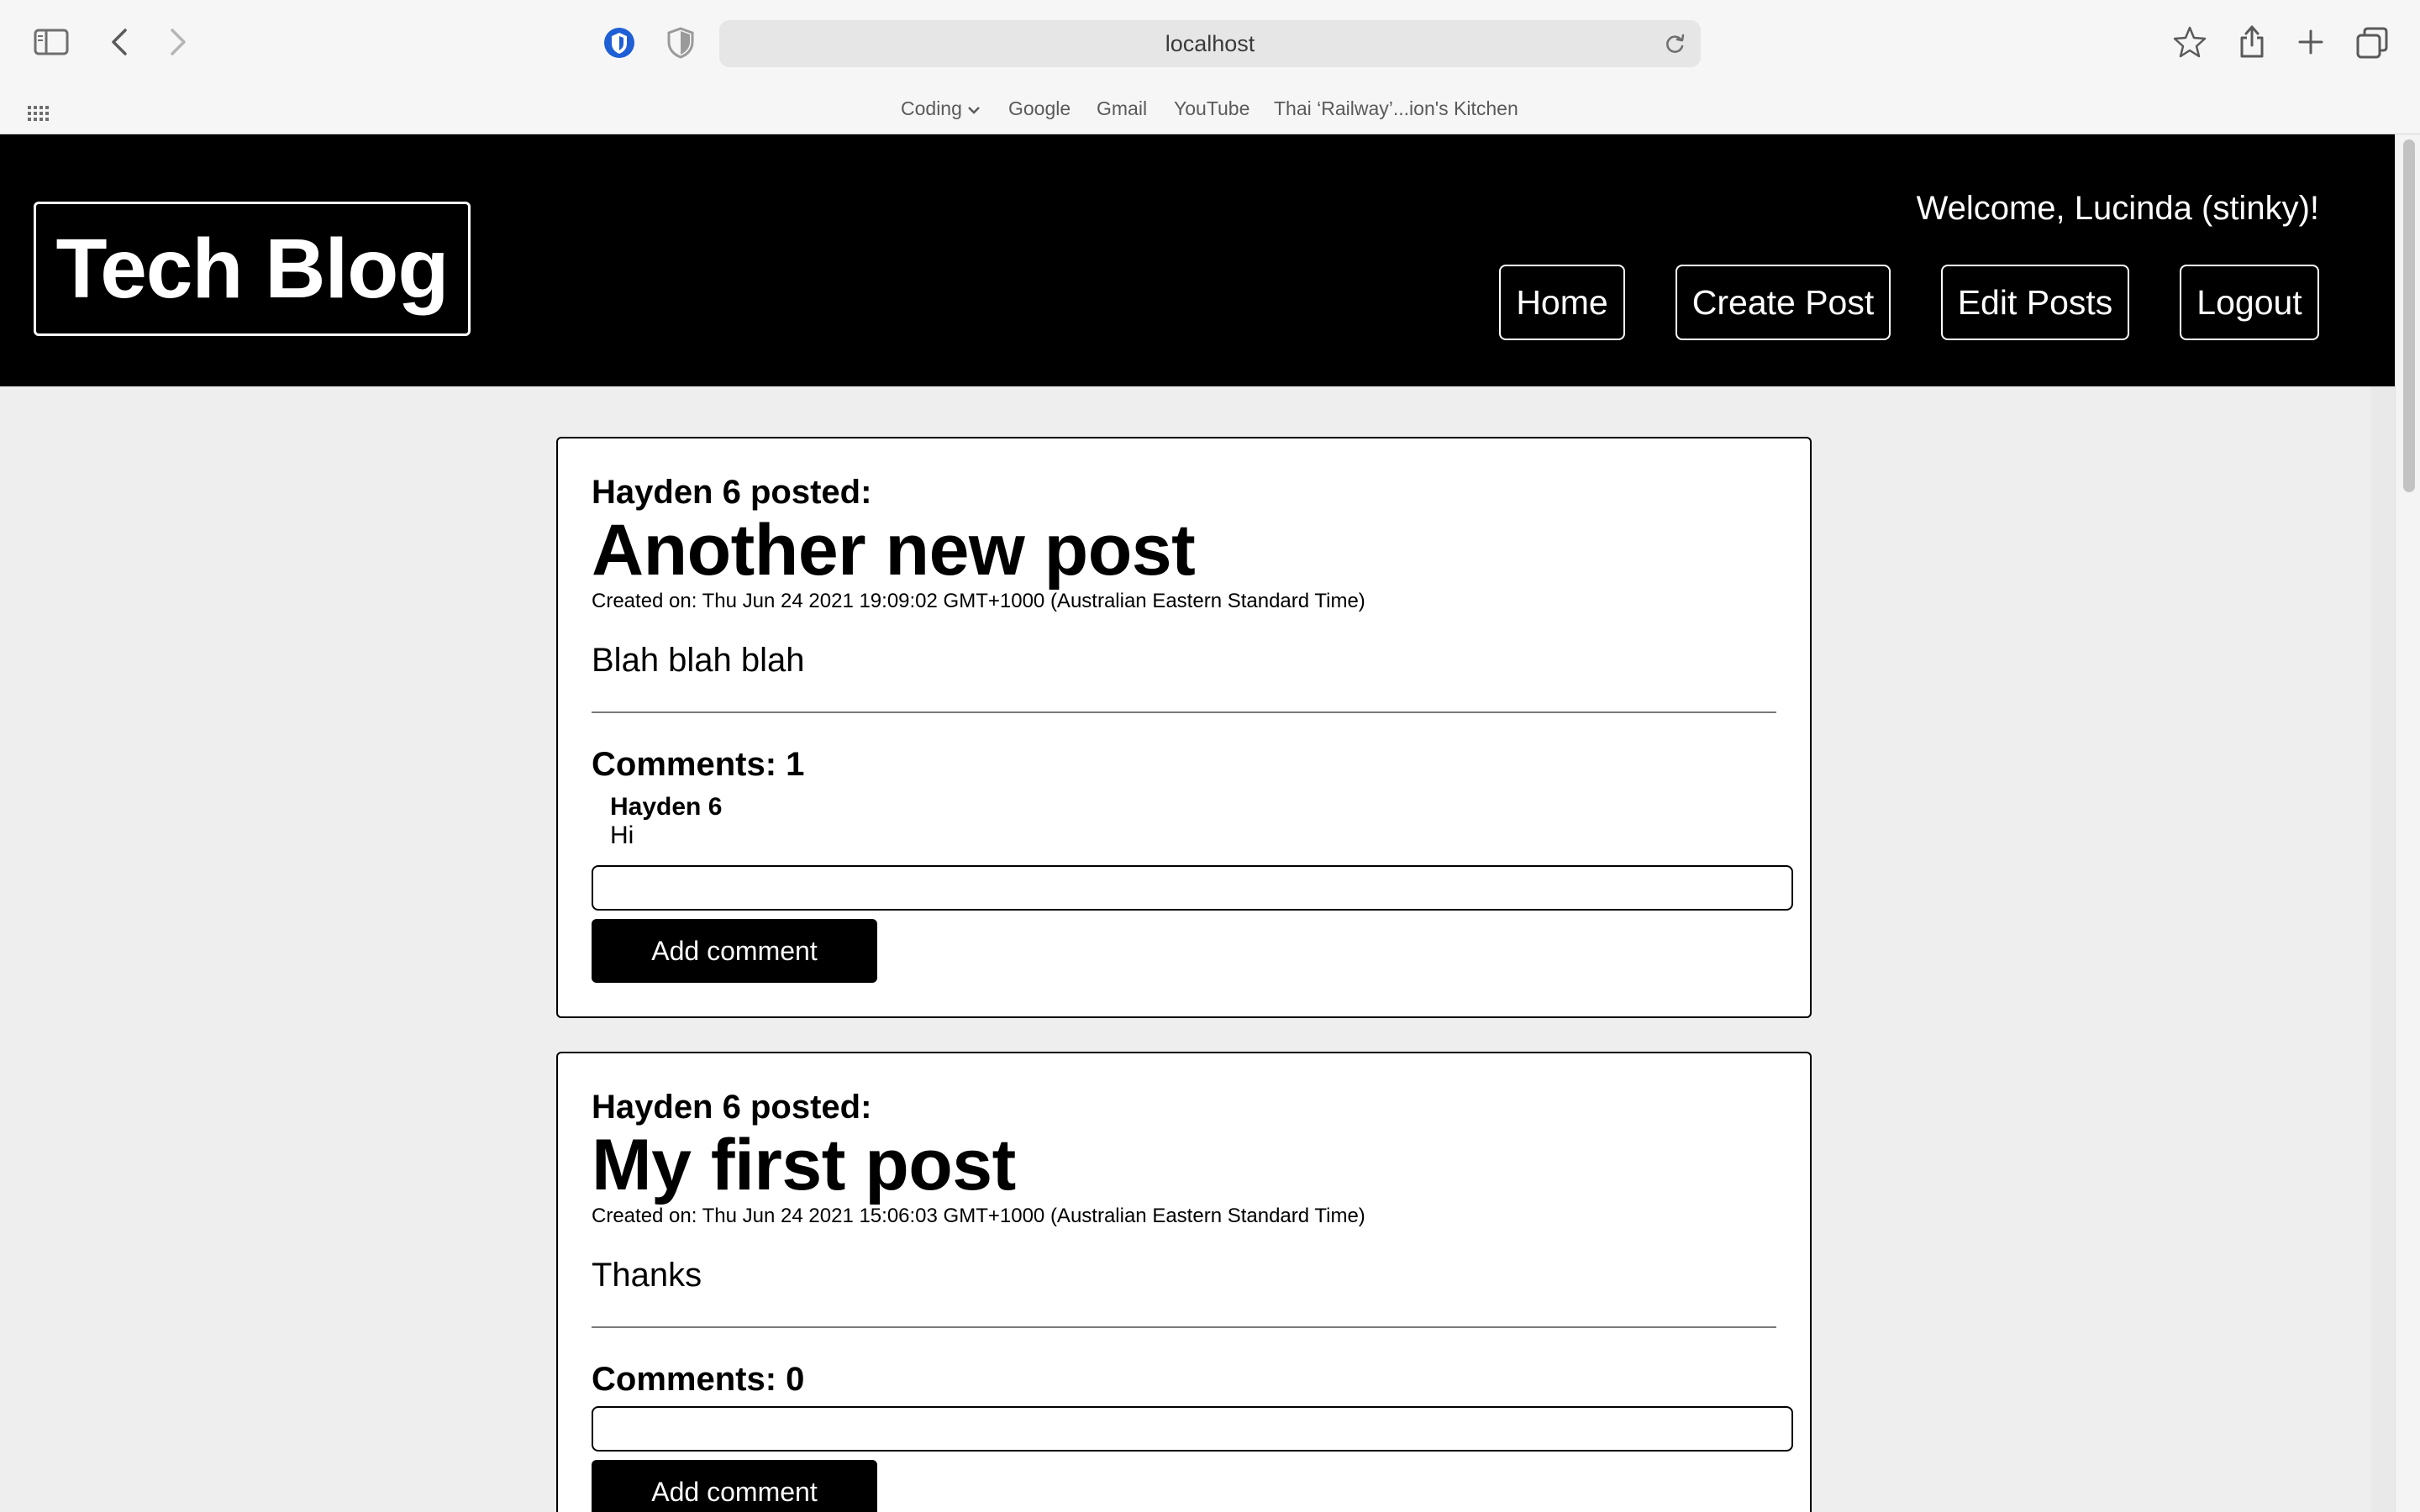  Describe the element at coordinates (974, 110) in the screenshot. I see `chevron-down-icon` at that location.